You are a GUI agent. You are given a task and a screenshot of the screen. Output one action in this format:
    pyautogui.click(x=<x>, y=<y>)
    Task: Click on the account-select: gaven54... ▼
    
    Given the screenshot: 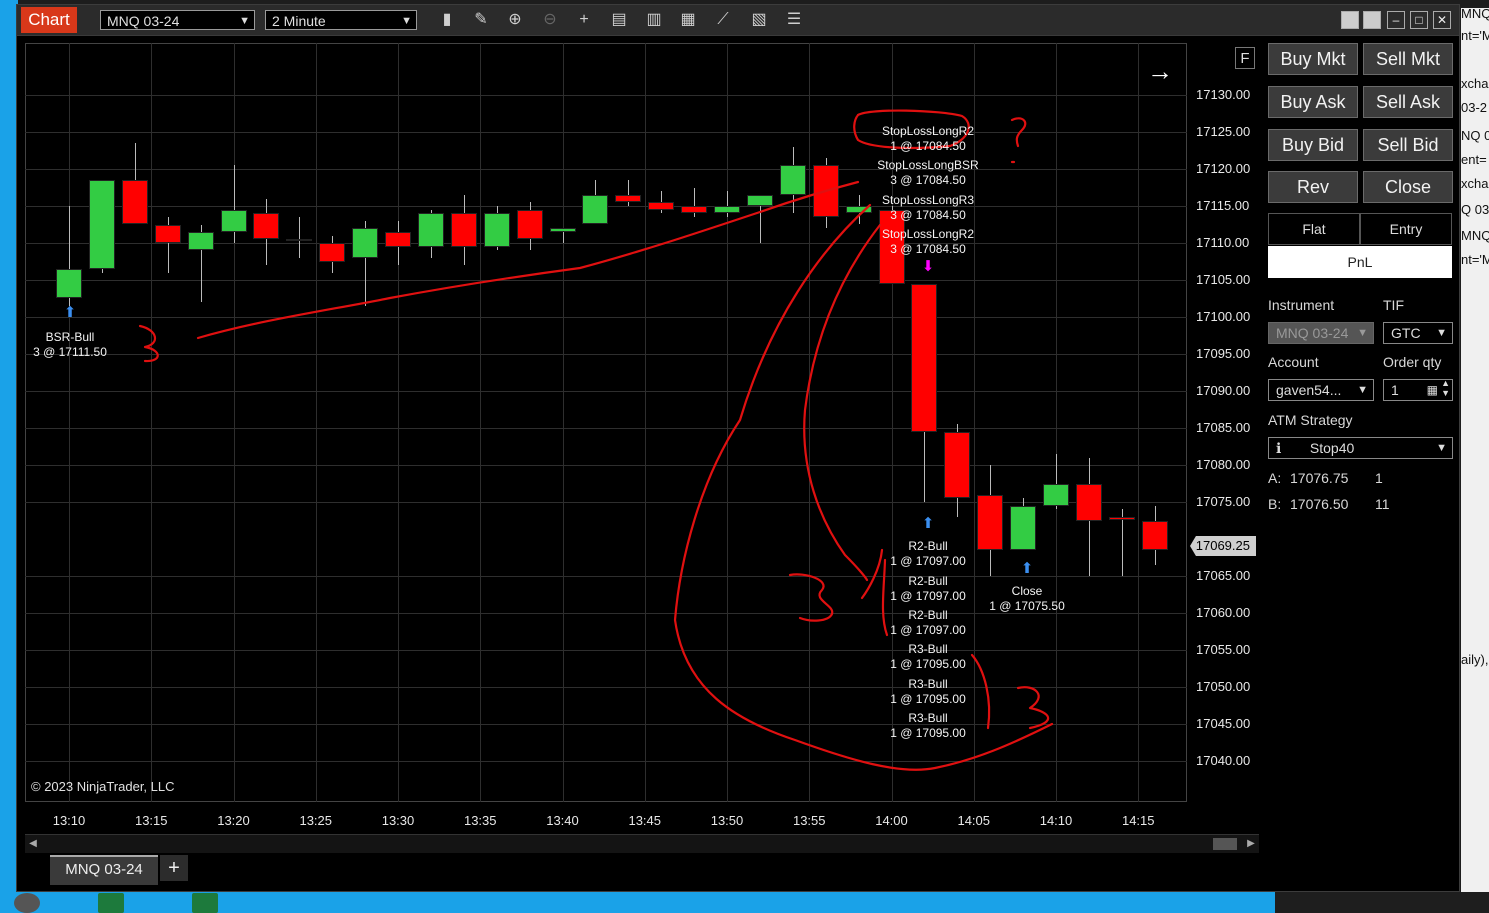 What is the action you would take?
    pyautogui.click(x=1321, y=390)
    